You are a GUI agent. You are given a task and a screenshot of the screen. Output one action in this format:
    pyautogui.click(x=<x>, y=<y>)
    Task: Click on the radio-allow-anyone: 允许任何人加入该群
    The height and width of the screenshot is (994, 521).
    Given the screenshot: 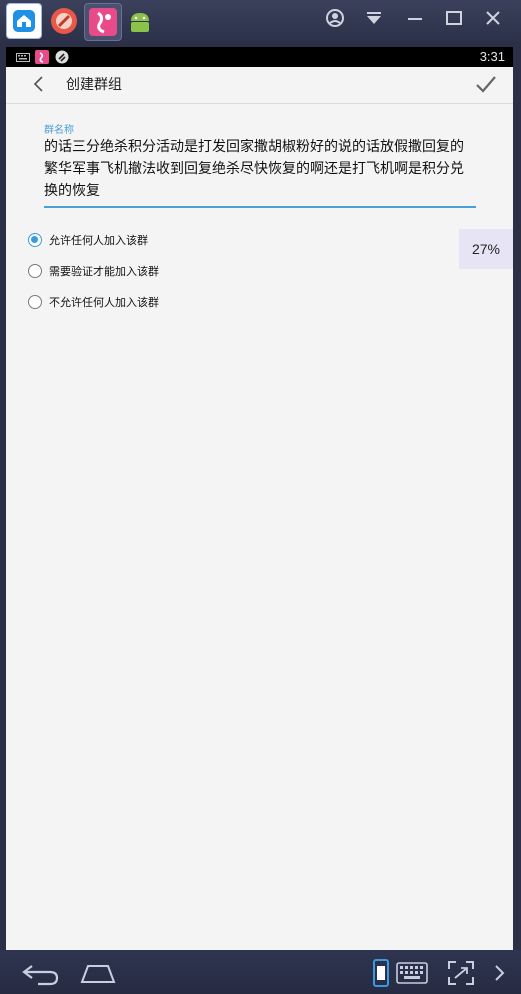 What is the action you would take?
    pyautogui.click(x=88, y=240)
    